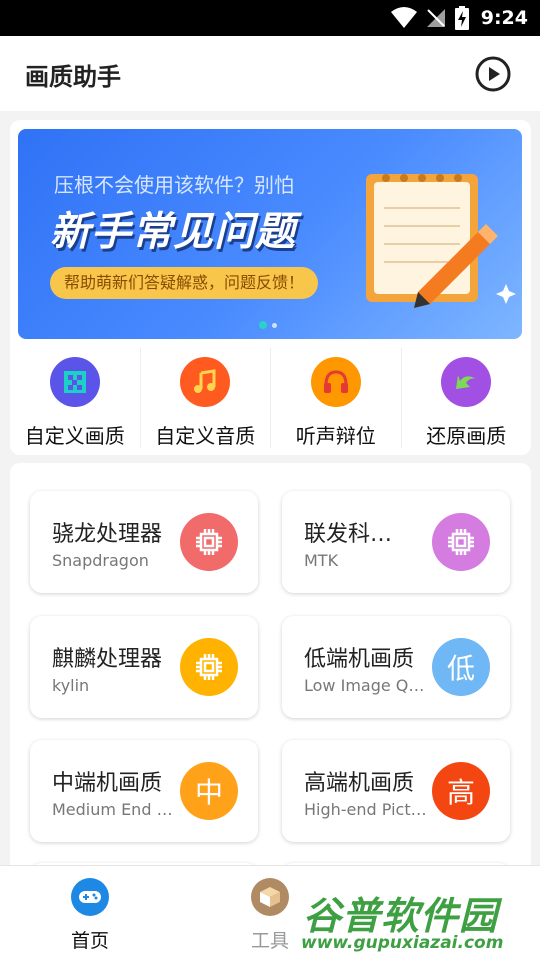  What do you see at coordinates (270, 73) in the screenshot?
I see `app-bar: 画质助手` at bounding box center [270, 73].